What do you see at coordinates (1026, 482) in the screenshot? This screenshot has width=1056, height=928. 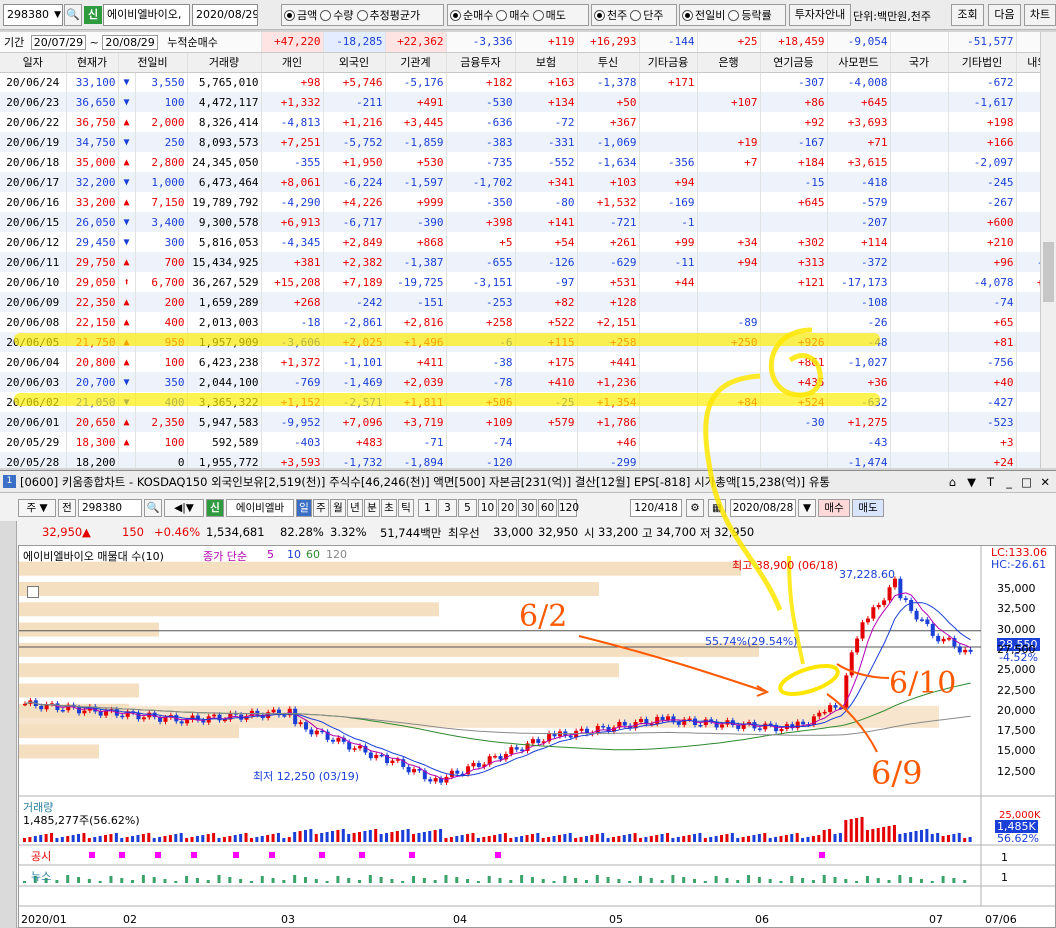 I see `maximize-icon: □` at bounding box center [1026, 482].